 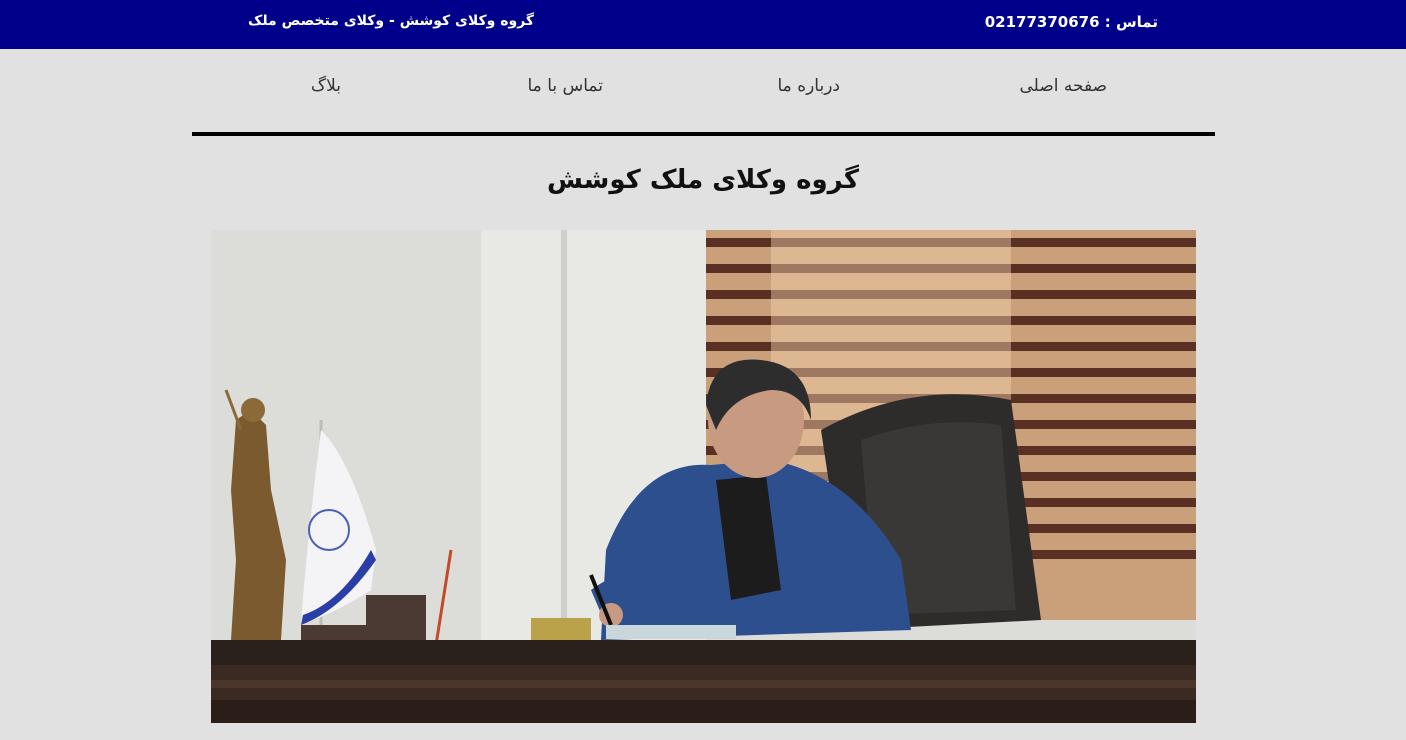 What do you see at coordinates (1071, 22) in the screenshot?
I see `contact-phone: تماس : 02177370676` at bounding box center [1071, 22].